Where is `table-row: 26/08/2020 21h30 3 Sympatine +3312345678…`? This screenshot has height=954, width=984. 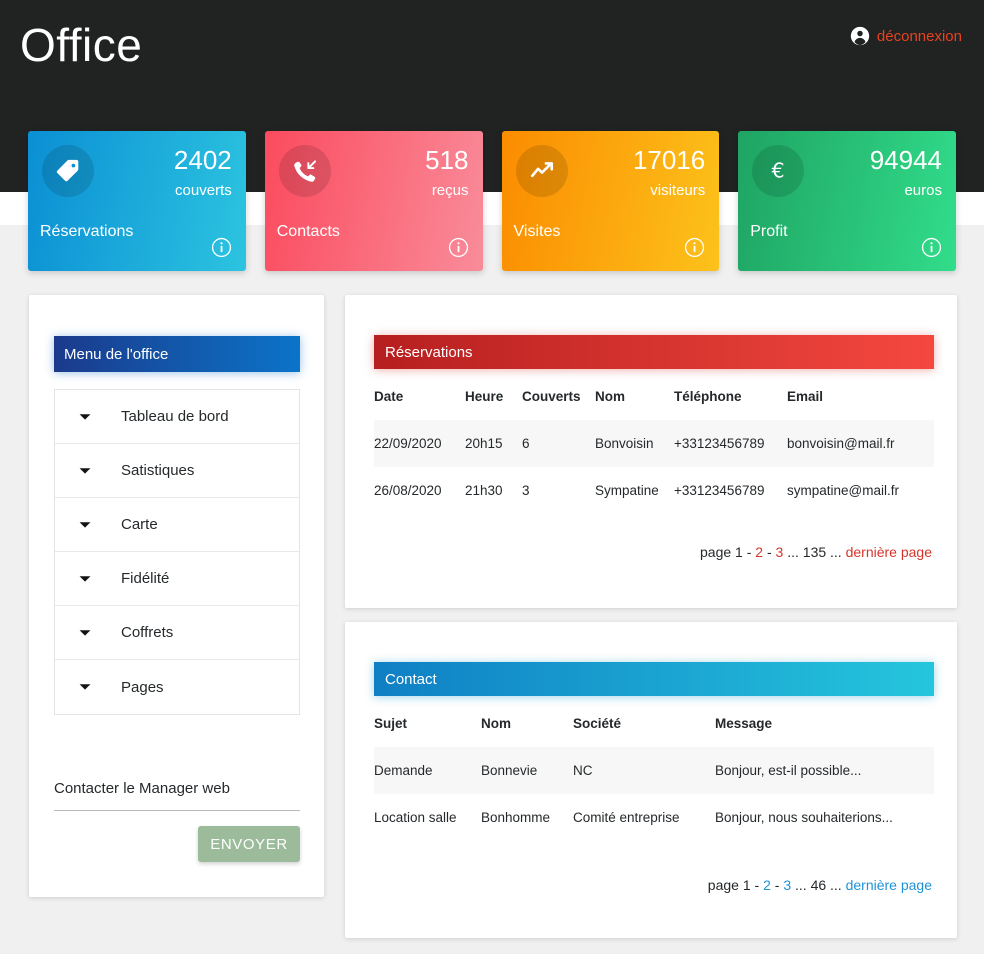 table-row: 26/08/2020 21h30 3 Sympatine +3312345678… is located at coordinates (654, 490).